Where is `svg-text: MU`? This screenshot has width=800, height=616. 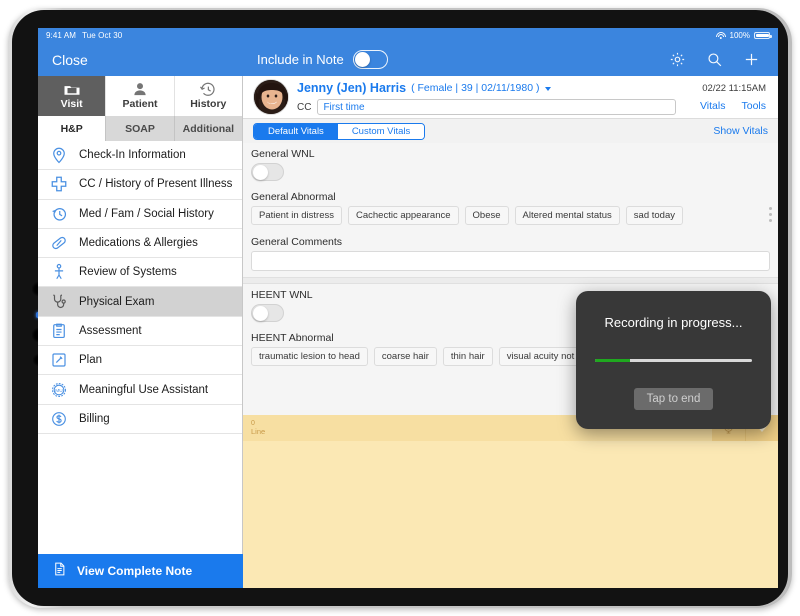
svg-text: MU is located at coordinates (59, 390).